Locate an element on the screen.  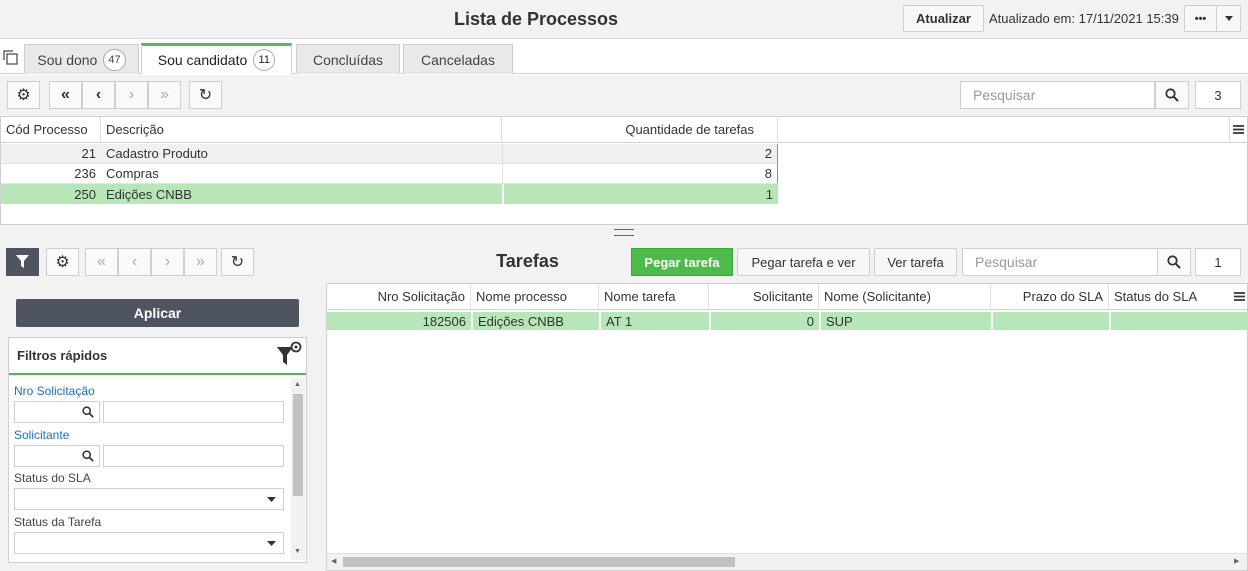
tasks-next-page-button: › is located at coordinates (167, 262).